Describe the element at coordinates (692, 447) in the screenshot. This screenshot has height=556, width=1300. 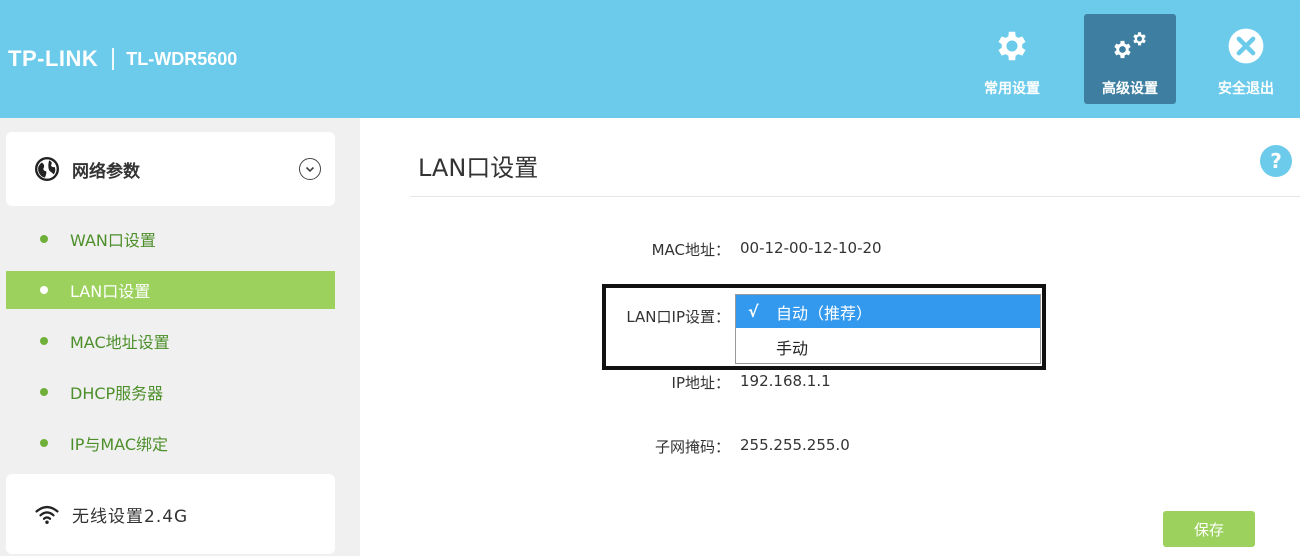
I see `mask-label: 子网掩码：` at that location.